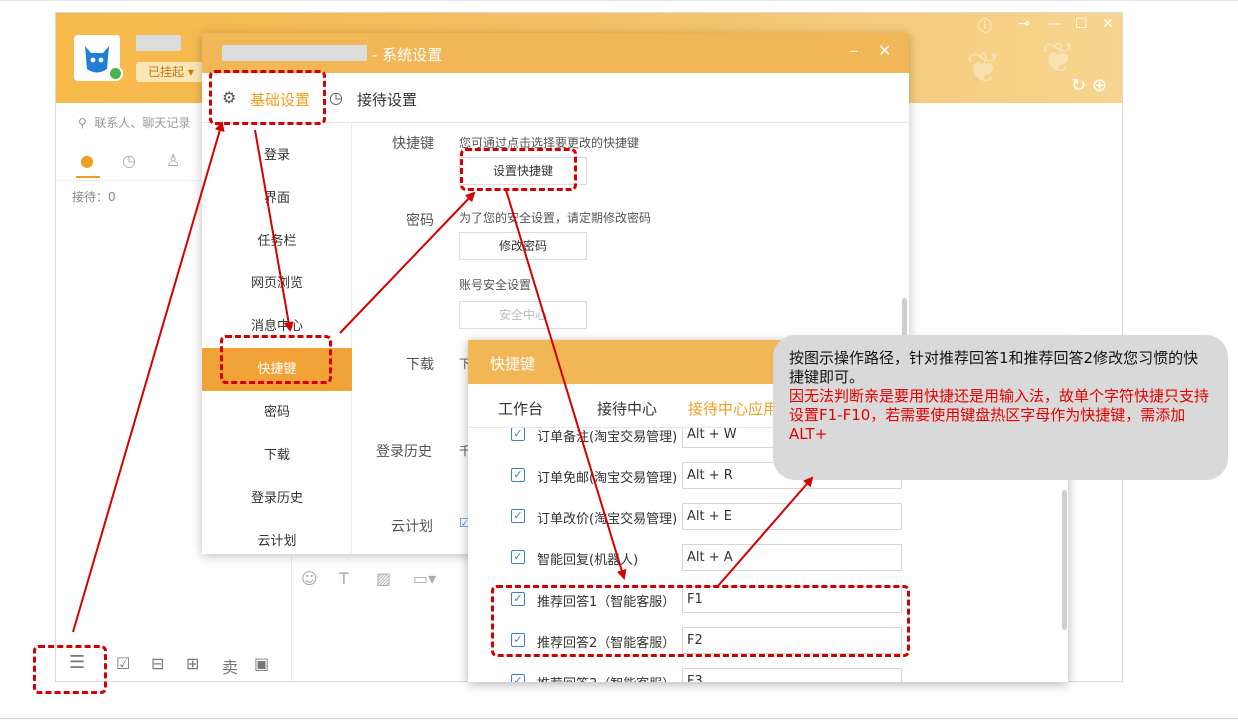 The height and width of the screenshot is (724, 1238). What do you see at coordinates (424, 578) in the screenshot?
I see `folder-icon: ▭▾` at bounding box center [424, 578].